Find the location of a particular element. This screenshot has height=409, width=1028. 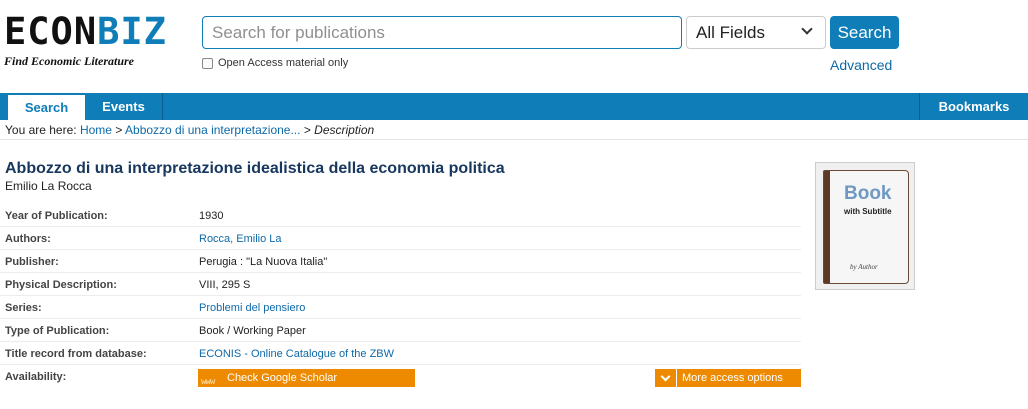

google-scholar-label: Check Google Scholar is located at coordinates (282, 378).